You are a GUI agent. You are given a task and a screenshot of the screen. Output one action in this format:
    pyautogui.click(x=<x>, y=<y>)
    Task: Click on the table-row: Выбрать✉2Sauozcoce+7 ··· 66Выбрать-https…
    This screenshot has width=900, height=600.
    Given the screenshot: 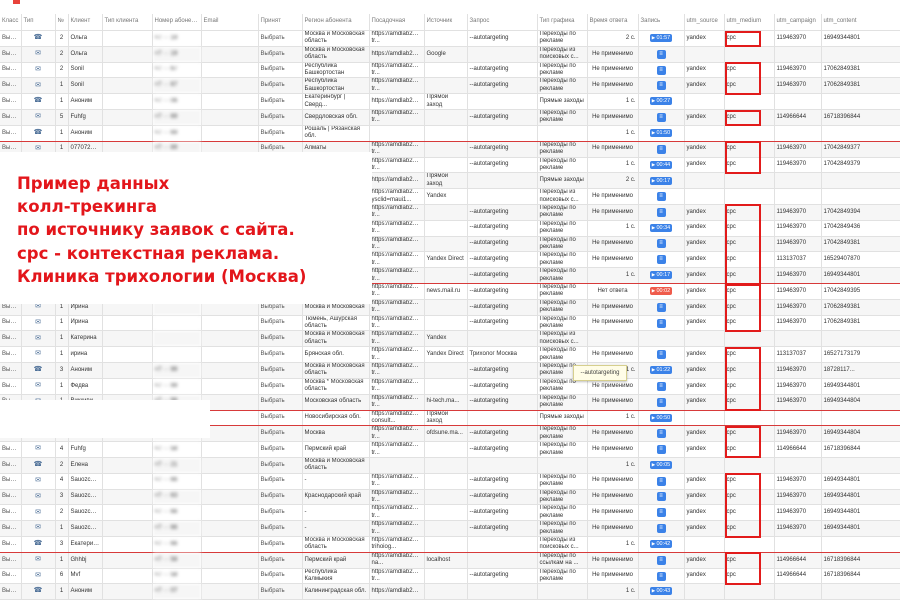 What is the action you would take?
    pyautogui.click(x=450, y=513)
    